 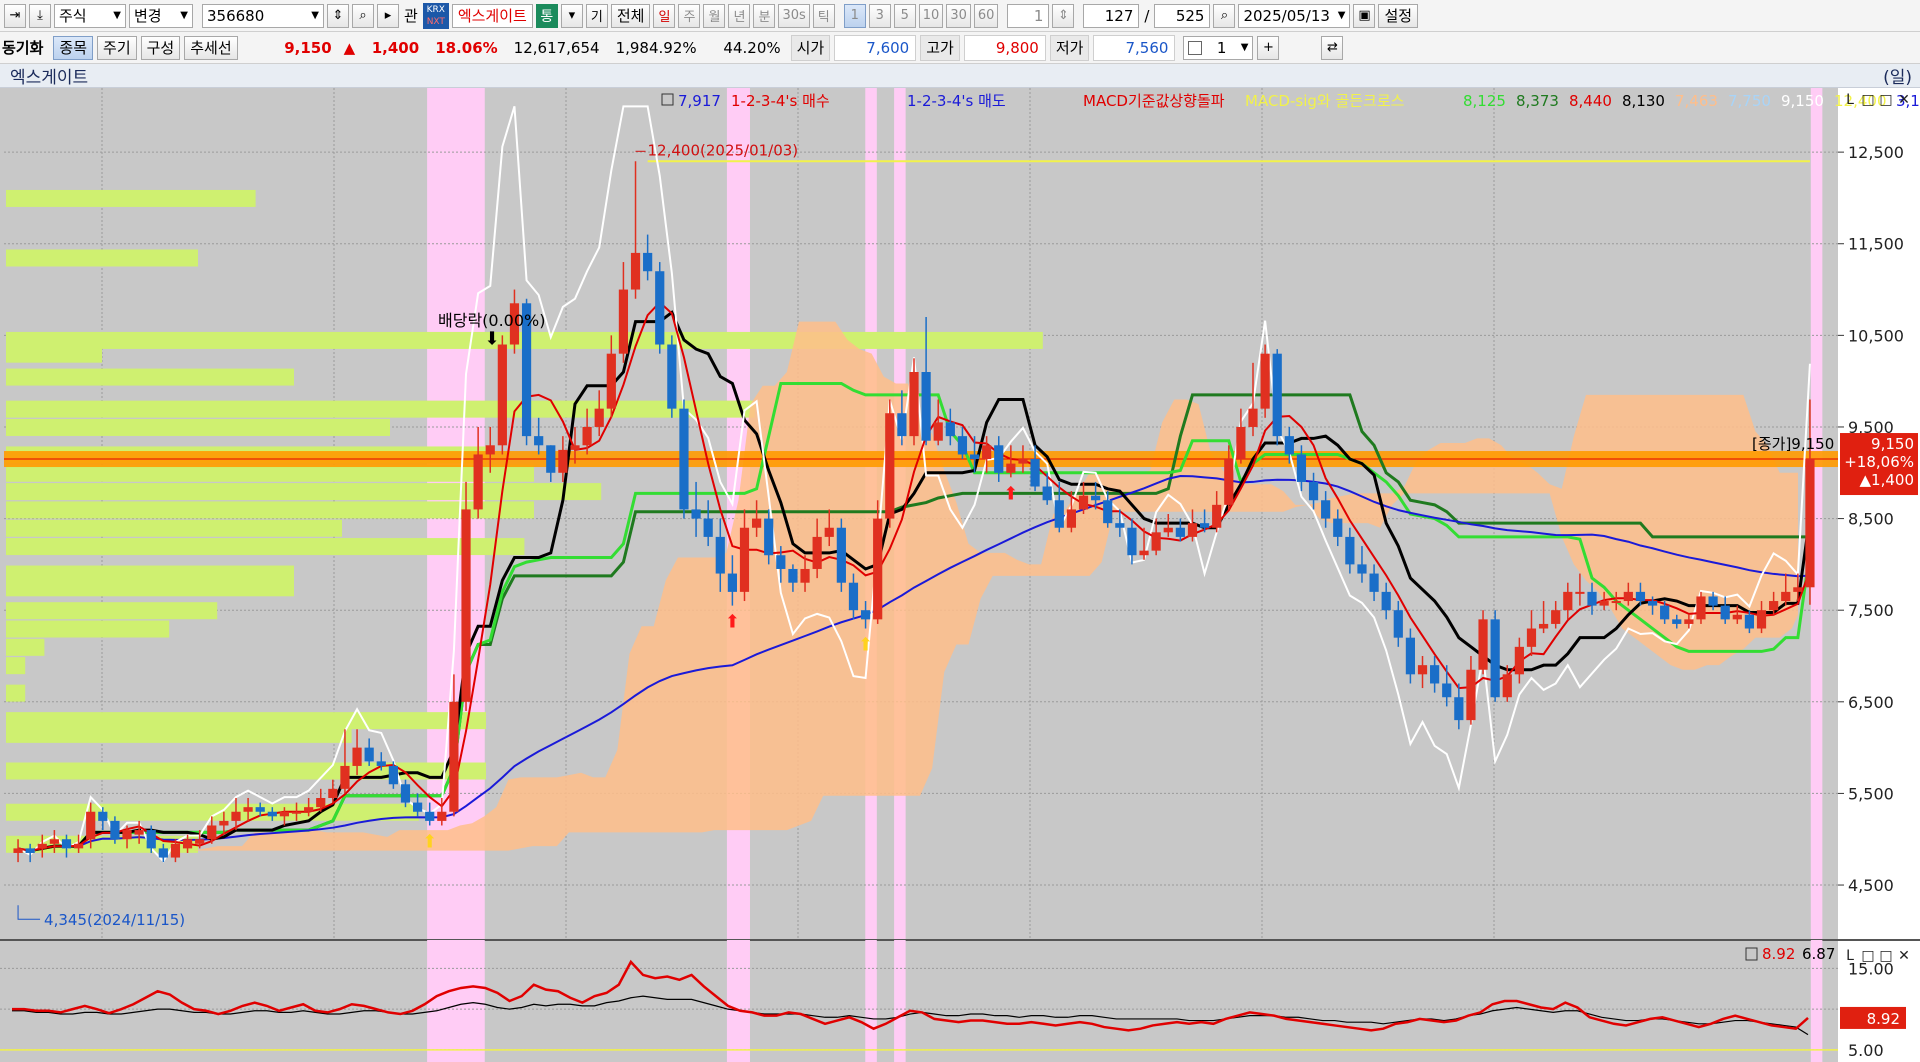 I want to click on period-month-tab: 월, so click(x=714, y=15).